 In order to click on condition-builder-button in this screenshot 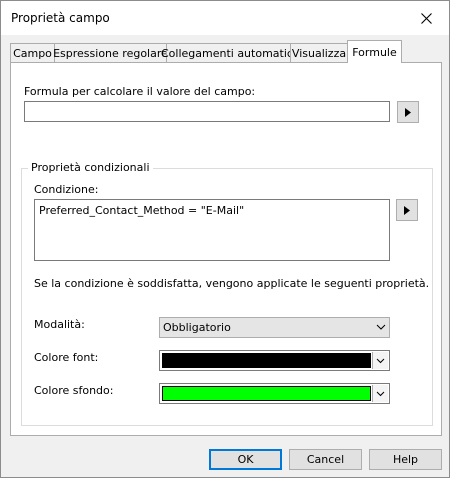, I will do `click(407, 210)`.